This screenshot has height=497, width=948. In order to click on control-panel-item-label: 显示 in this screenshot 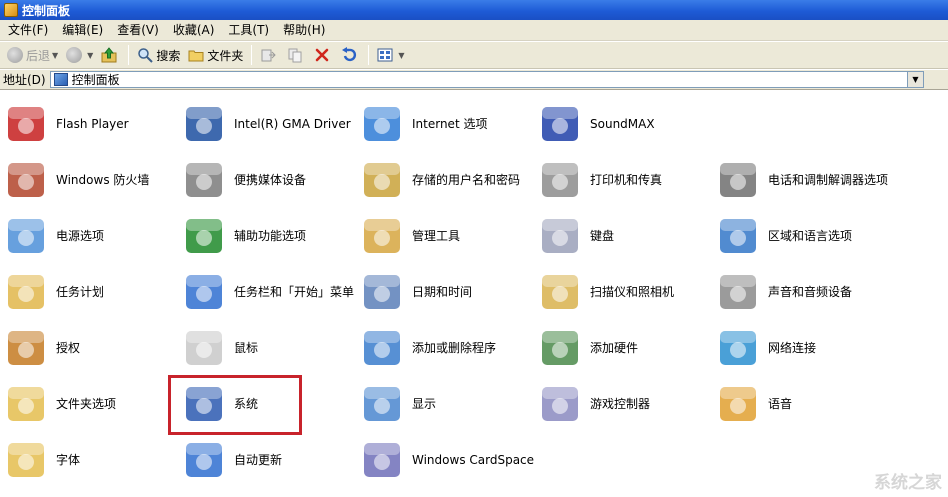, I will do `click(424, 404)`.